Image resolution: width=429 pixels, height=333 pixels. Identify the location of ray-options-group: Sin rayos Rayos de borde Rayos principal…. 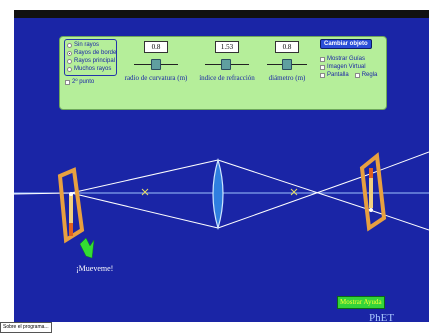
(90, 57).